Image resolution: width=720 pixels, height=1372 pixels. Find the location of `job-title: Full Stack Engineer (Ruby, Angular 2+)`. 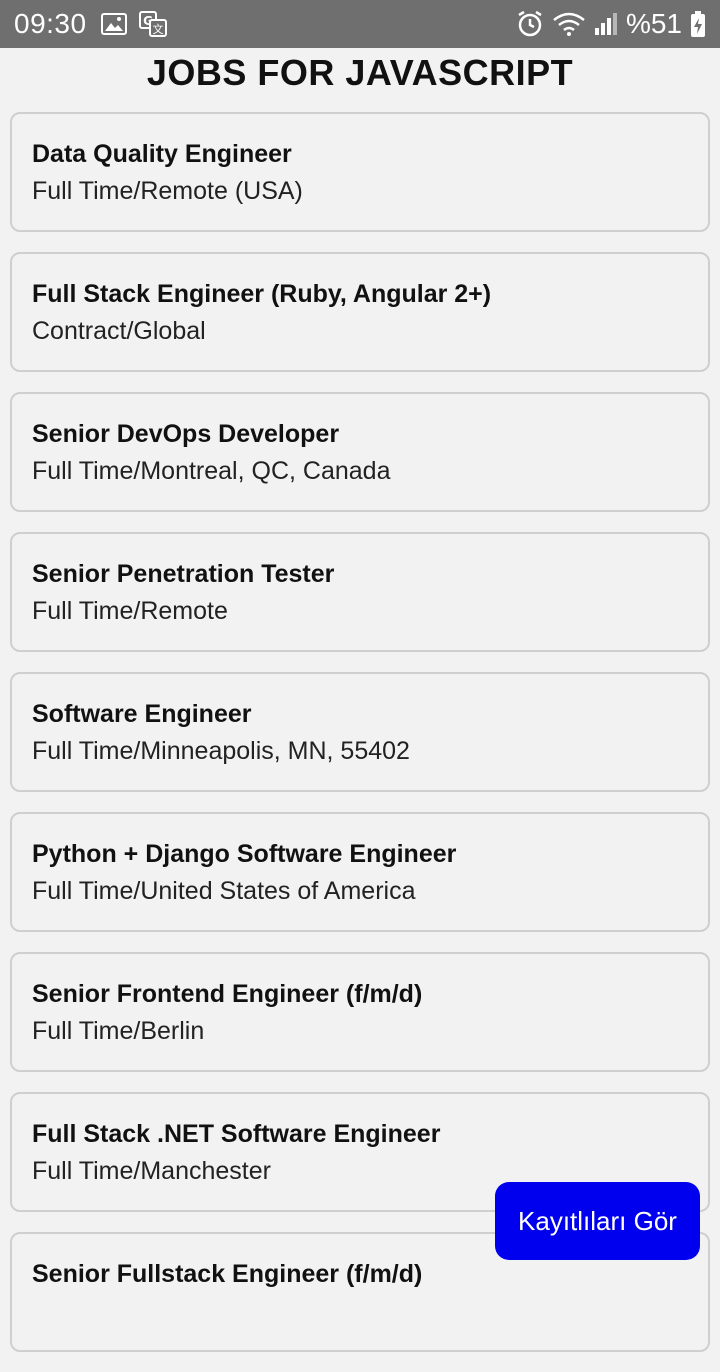

job-title: Full Stack Engineer (Ruby, Angular 2+) is located at coordinates (262, 294).